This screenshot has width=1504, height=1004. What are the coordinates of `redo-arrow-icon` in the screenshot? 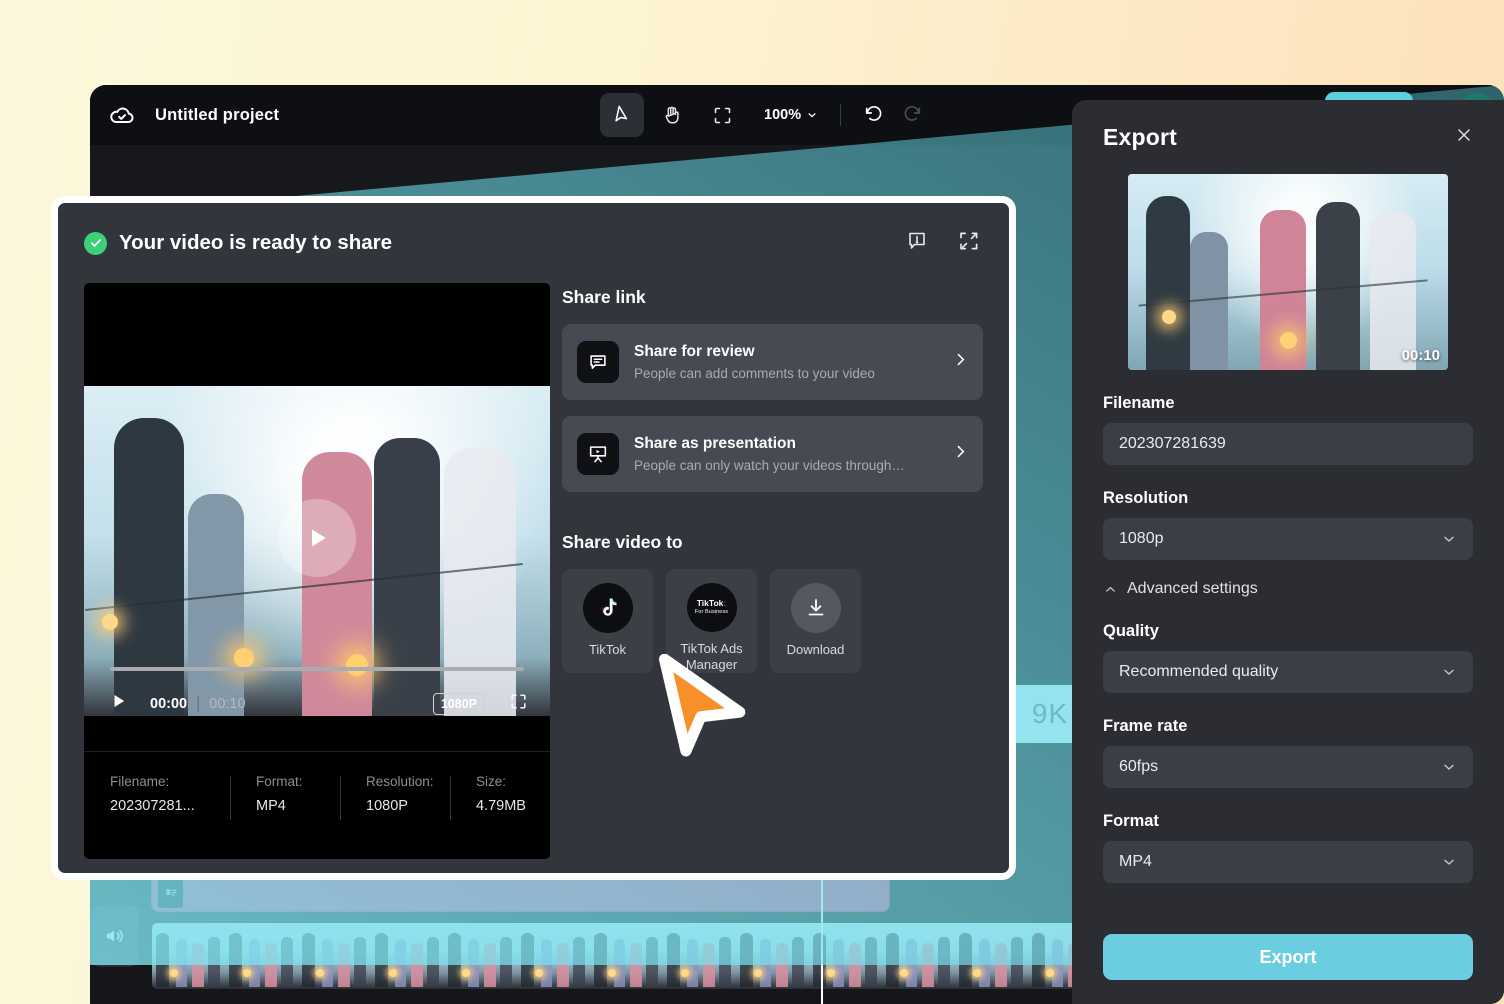 It's located at (912, 115).